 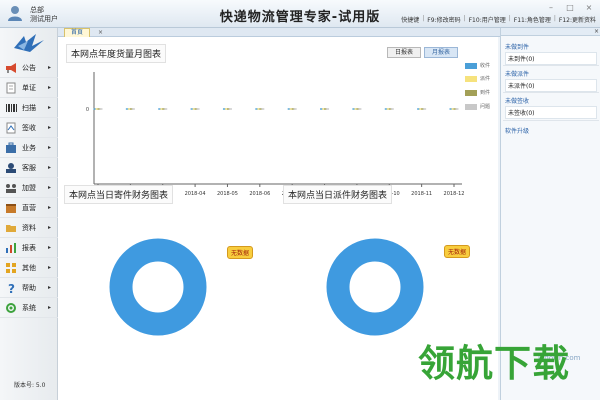 I want to click on mail-finance-donut, so click(x=158, y=287).